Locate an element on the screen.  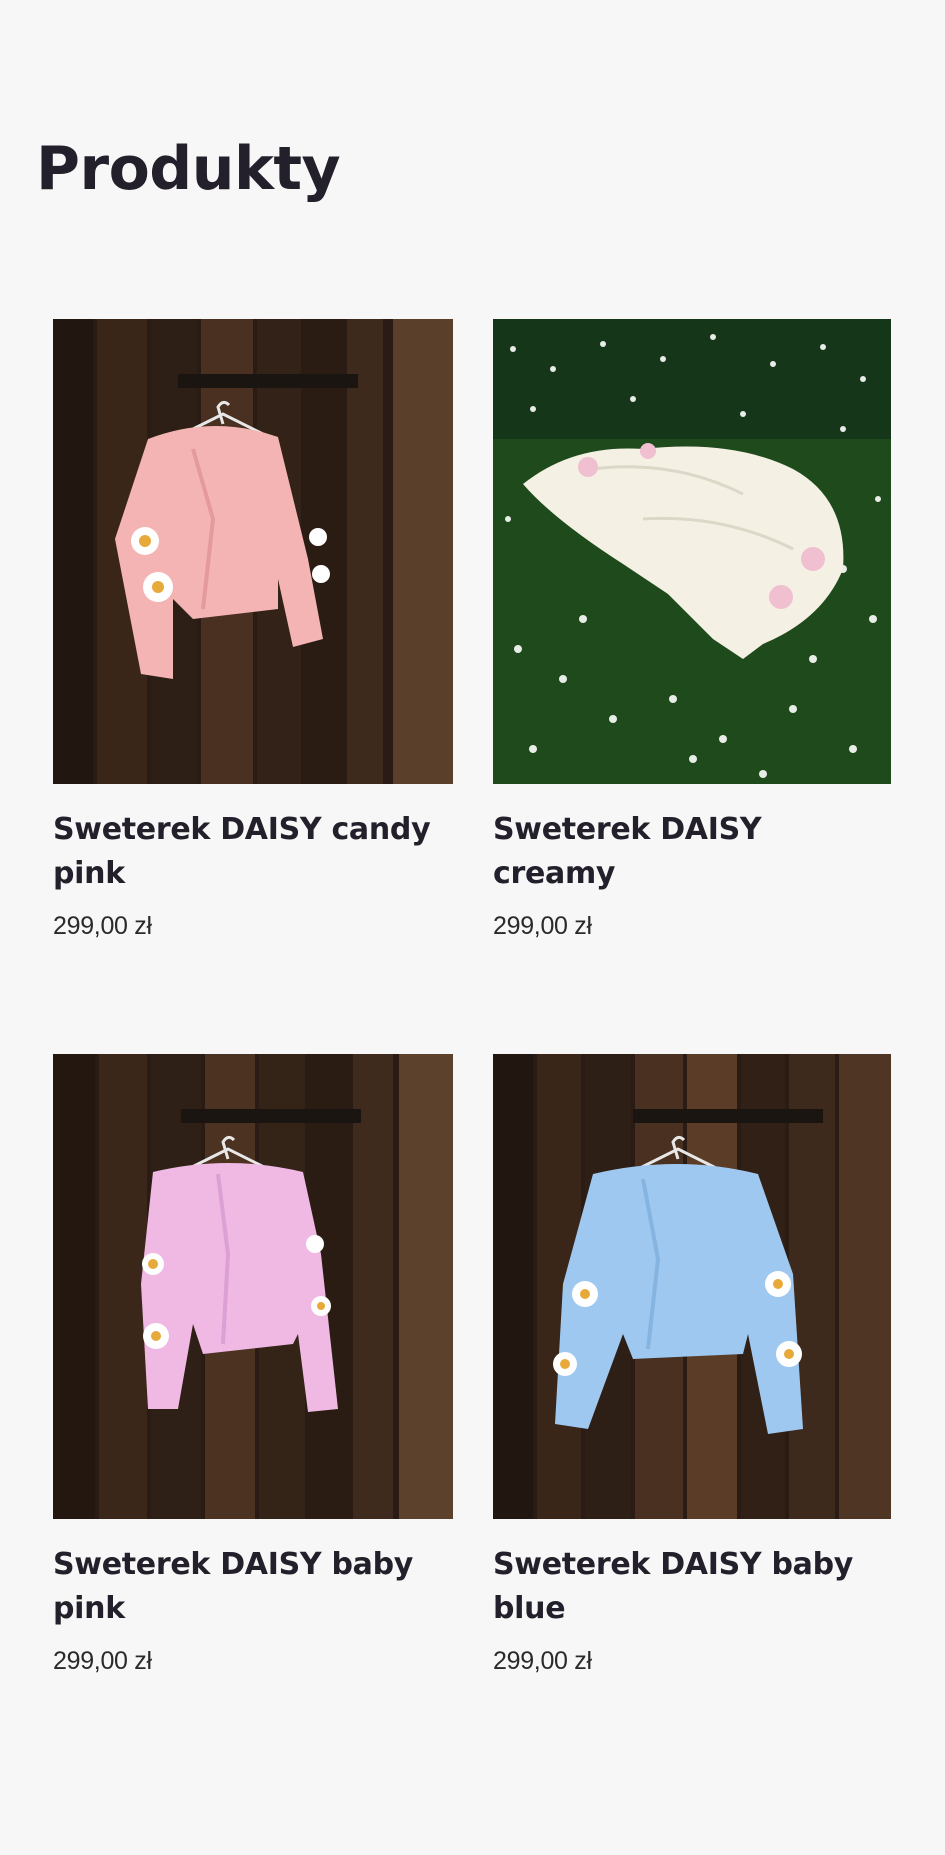
product-title: Sweterek DAISY baby pink is located at coordinates (253, 1587).